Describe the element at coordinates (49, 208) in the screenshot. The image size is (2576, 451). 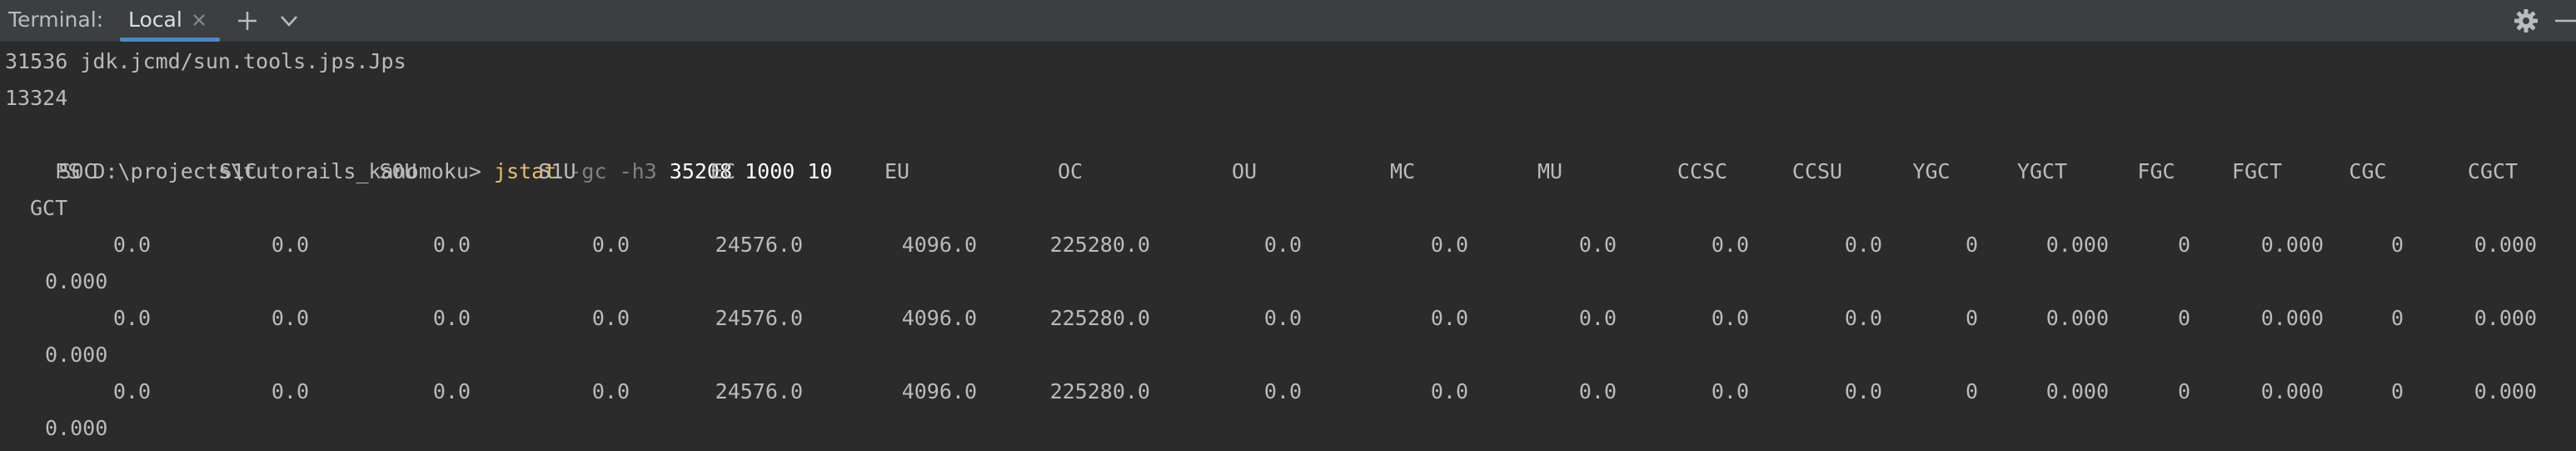
I see `table-header-wrap: GCT` at that location.